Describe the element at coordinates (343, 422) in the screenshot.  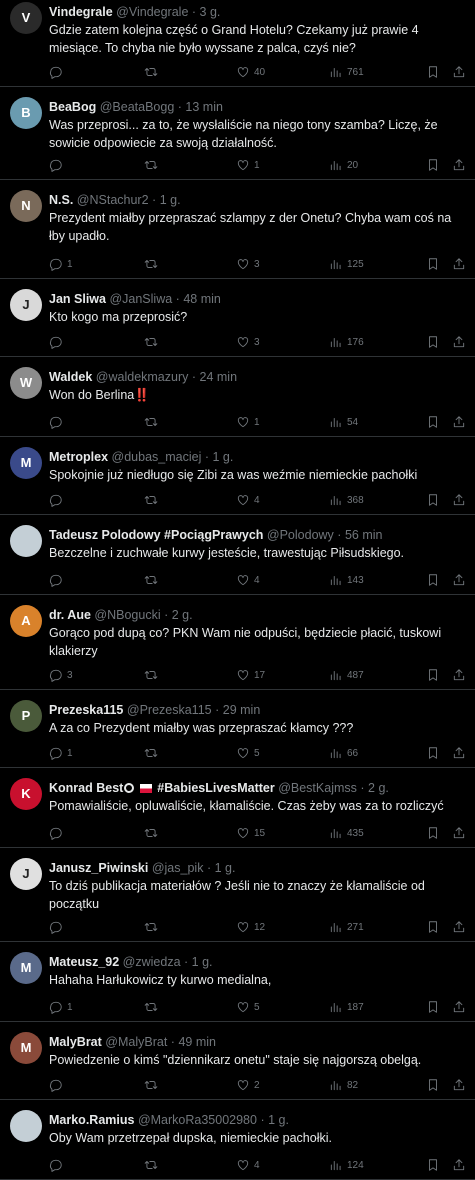
I see `views-button: 54` at that location.